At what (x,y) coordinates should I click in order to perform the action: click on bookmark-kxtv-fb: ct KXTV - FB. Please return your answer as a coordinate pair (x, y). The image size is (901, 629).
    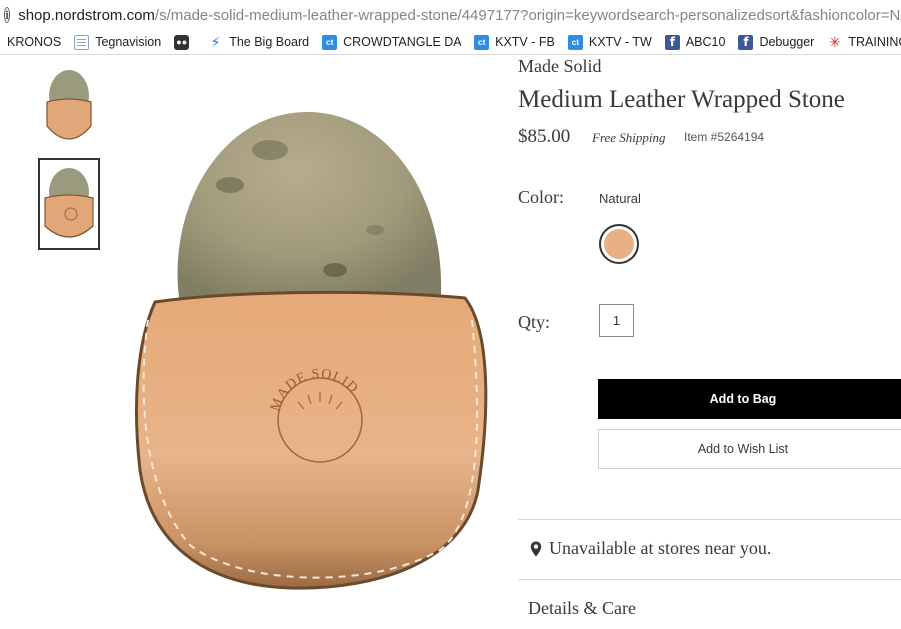
    Looking at the image, I should click on (514, 42).